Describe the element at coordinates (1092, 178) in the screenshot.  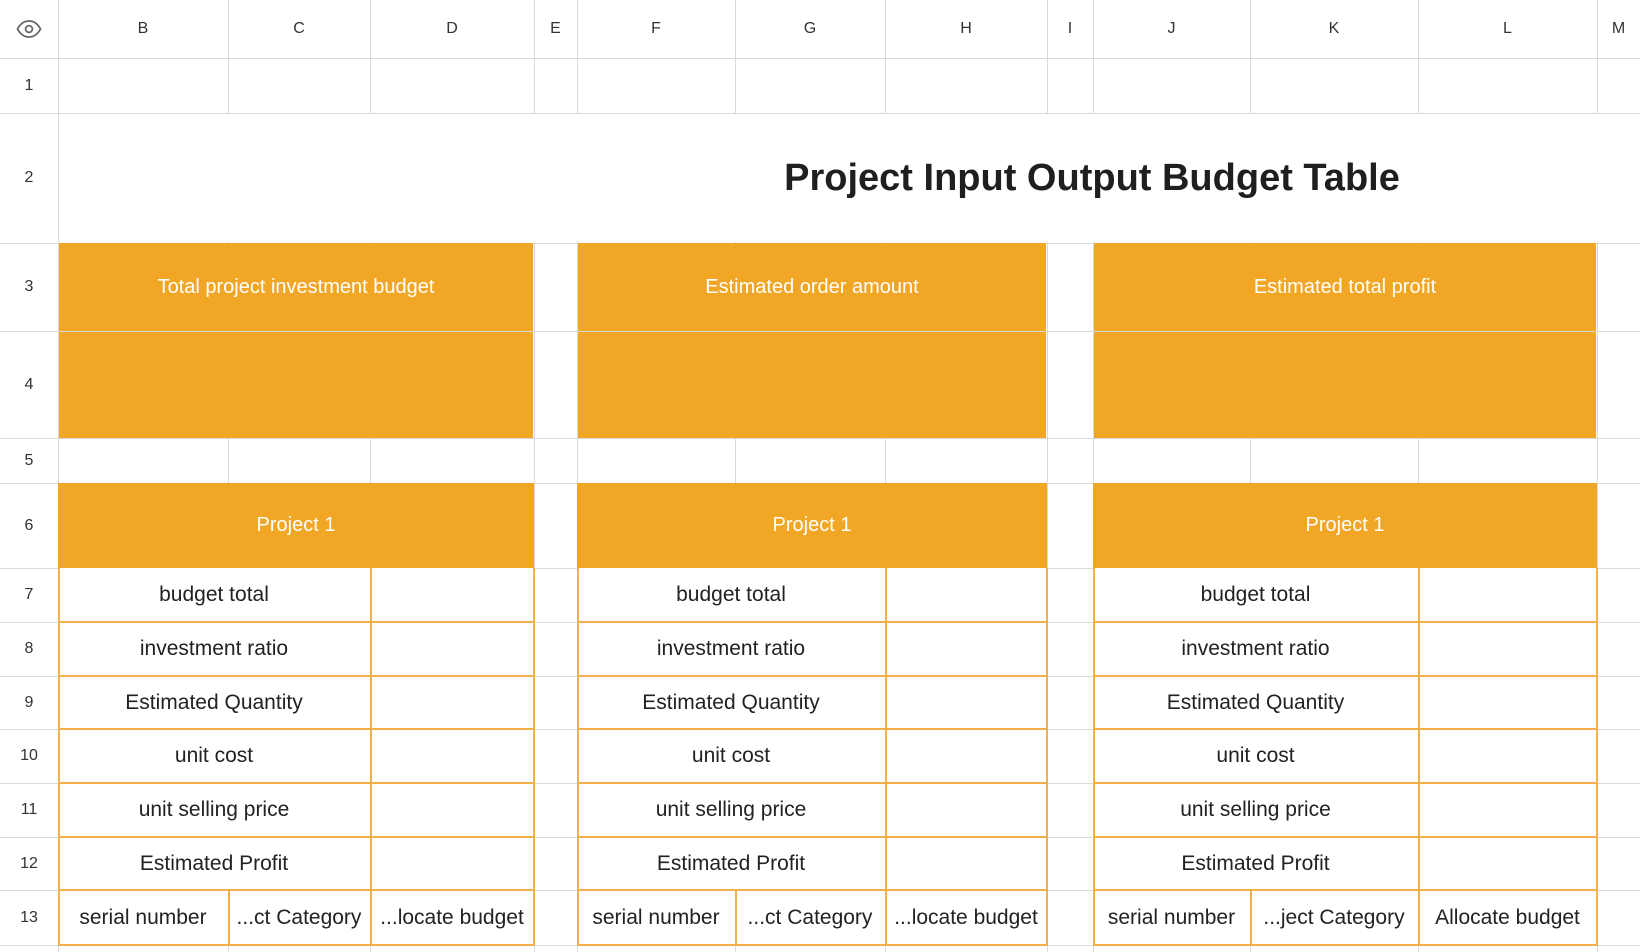
I see `sheet-title: Project Input Output Budget Table` at that location.